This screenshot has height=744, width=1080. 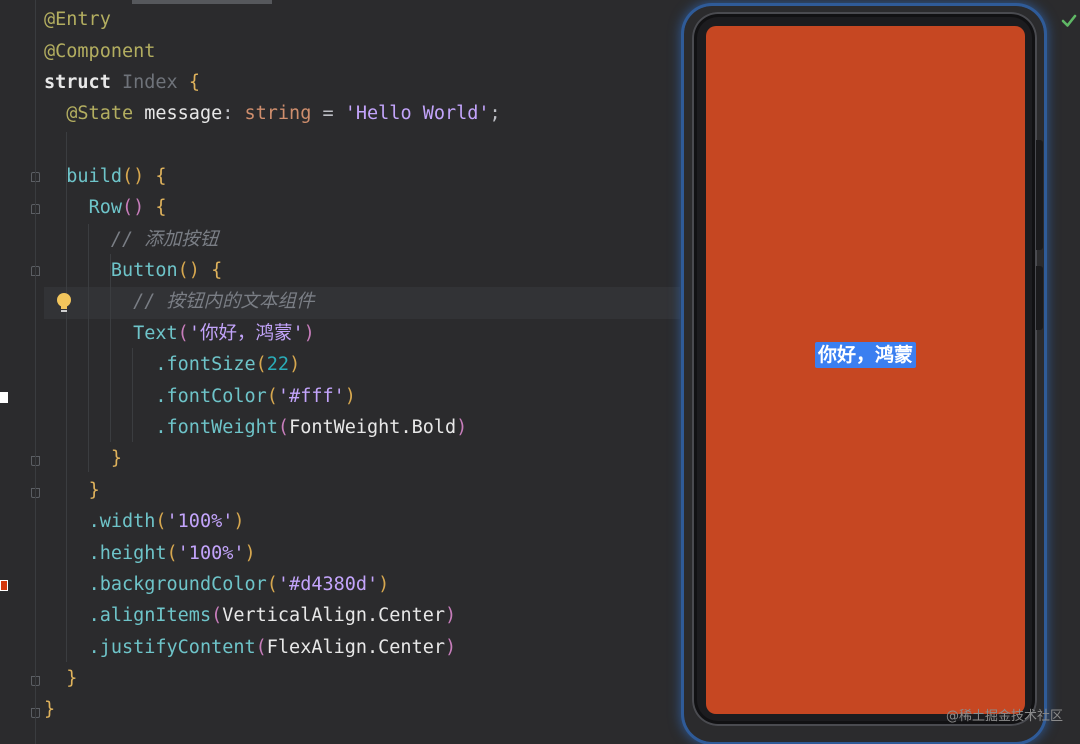 What do you see at coordinates (122, 521) in the screenshot?
I see `method-width: .width` at bounding box center [122, 521].